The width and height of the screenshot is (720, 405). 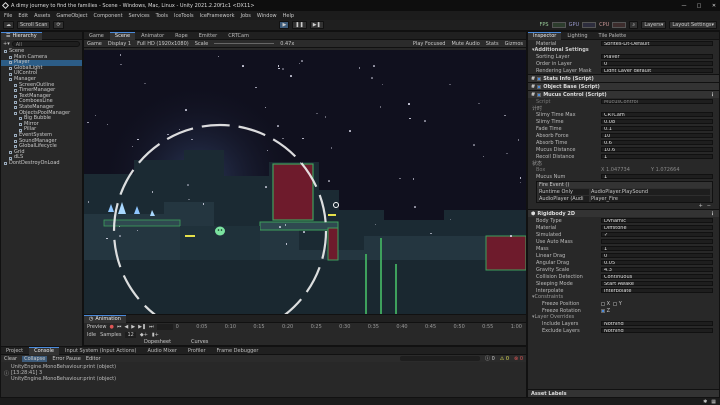 What do you see at coordinates (96, 36) in the screenshot?
I see `scene-tab-0: Game` at bounding box center [96, 36].